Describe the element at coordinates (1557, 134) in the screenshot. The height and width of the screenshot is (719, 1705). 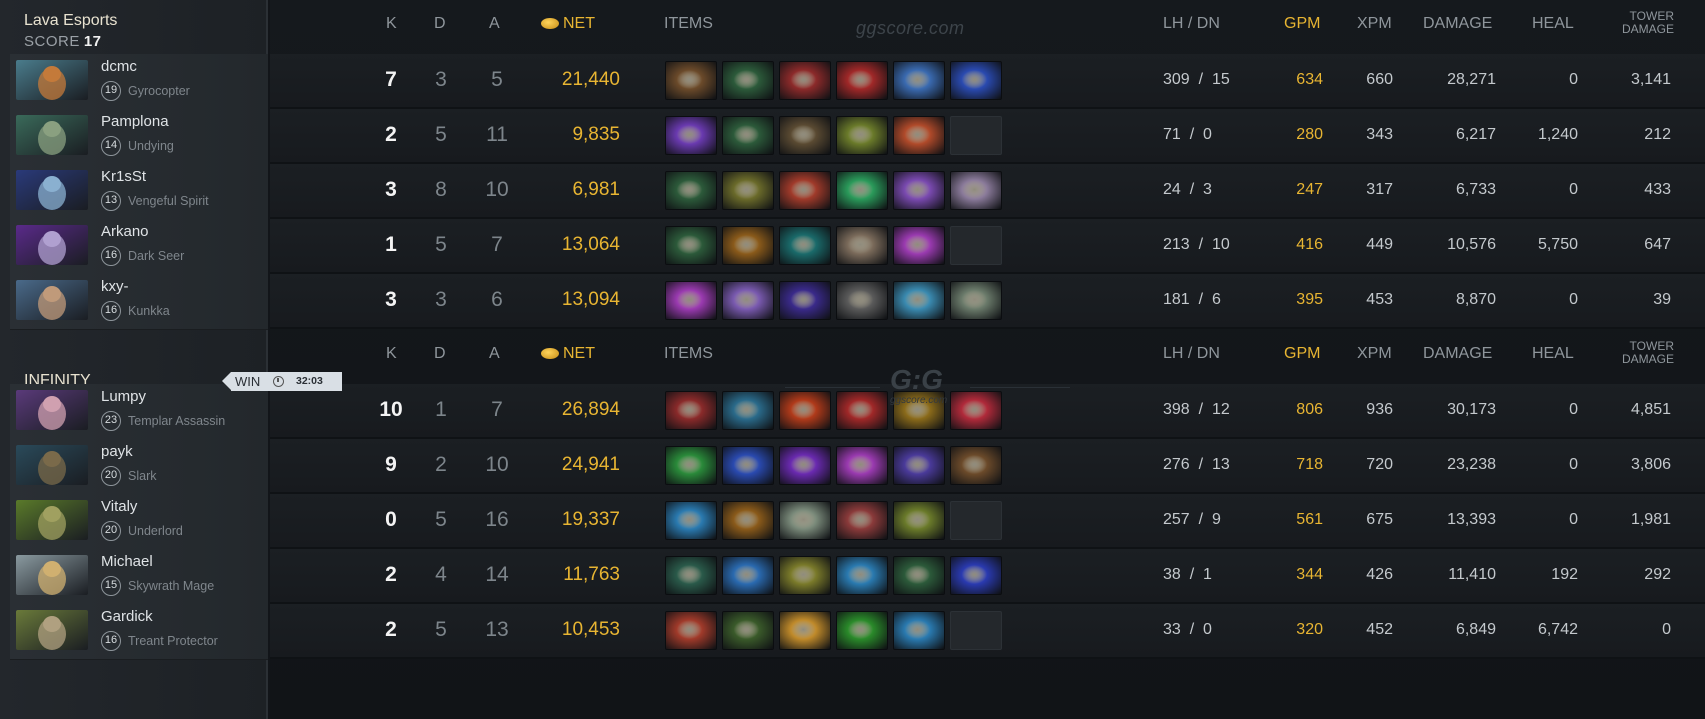
I see `heal-value: 1,240` at that location.